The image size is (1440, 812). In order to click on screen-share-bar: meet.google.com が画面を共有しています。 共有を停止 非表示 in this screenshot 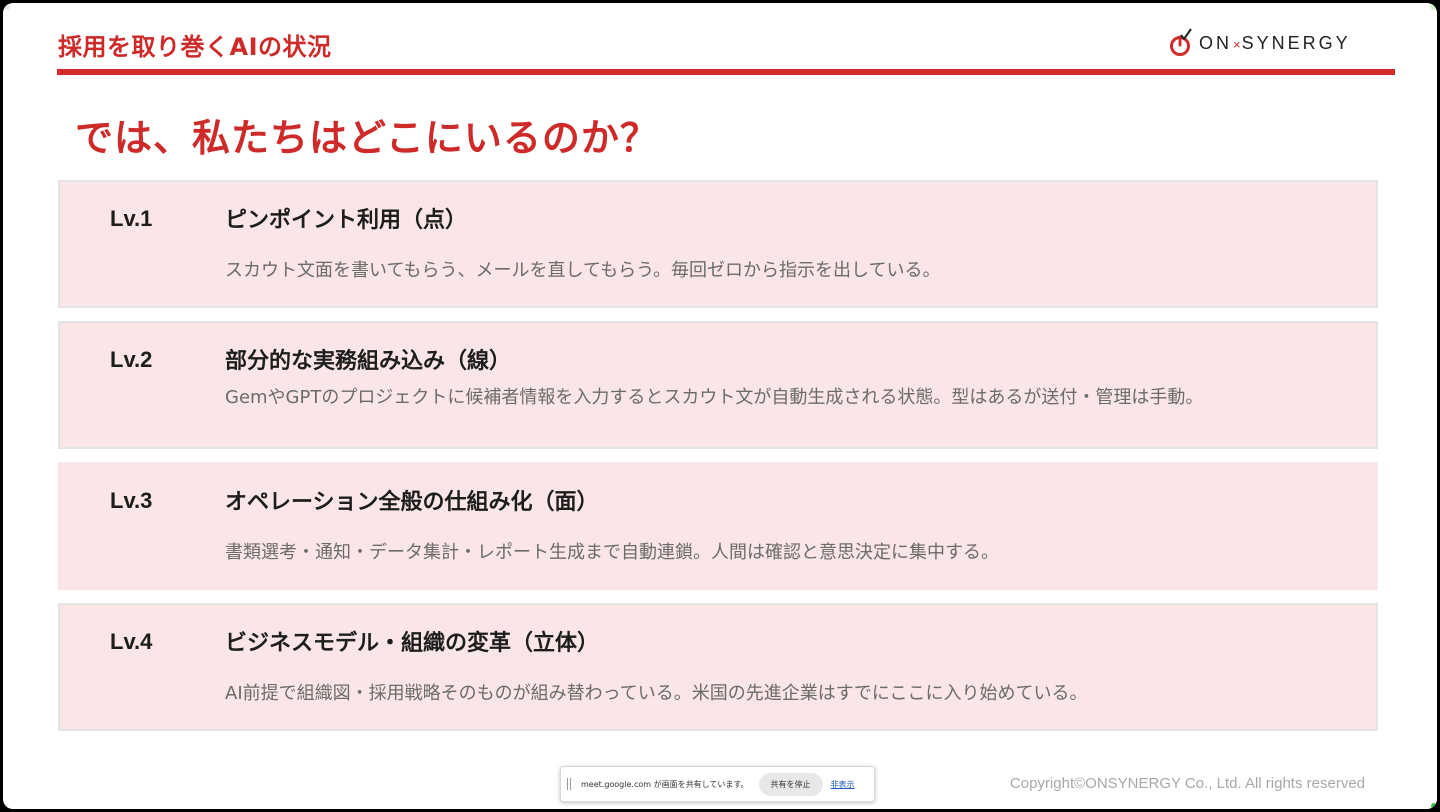, I will do `click(717, 784)`.